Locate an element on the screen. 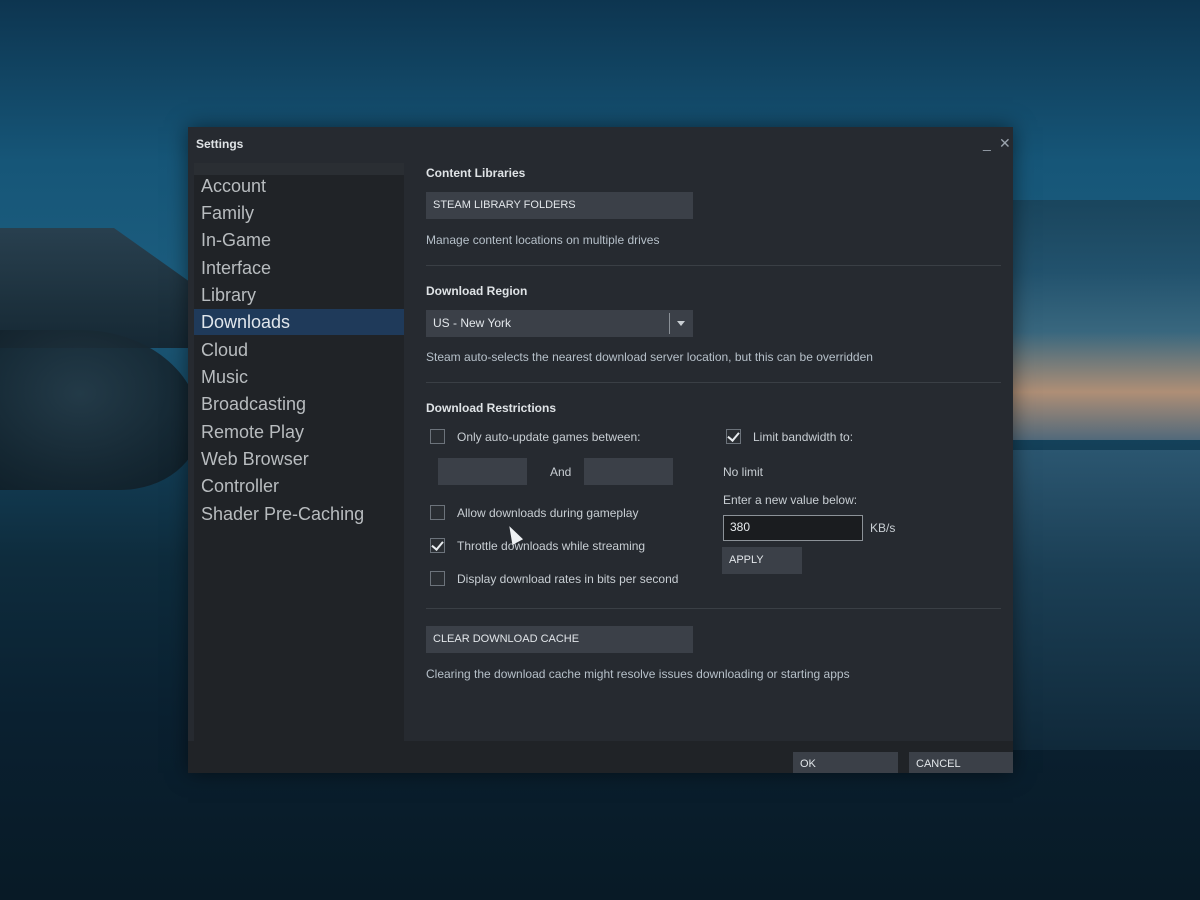  limit-bandwidth-label: Limit bandwidth to: is located at coordinates (803, 437).